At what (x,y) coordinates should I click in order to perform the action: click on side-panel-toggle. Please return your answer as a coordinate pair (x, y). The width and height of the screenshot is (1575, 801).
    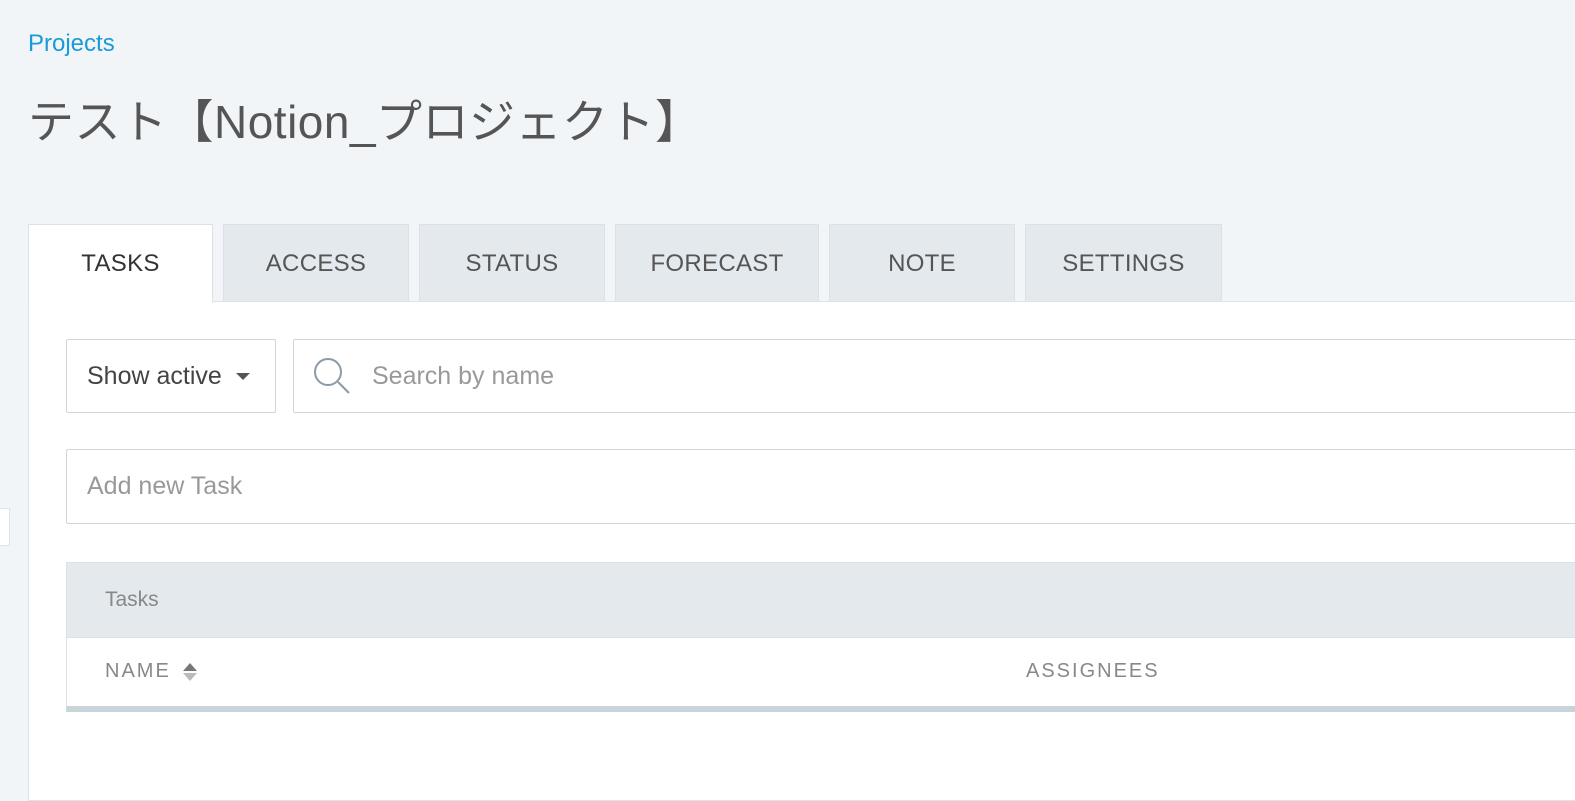
    Looking at the image, I should click on (5, 527).